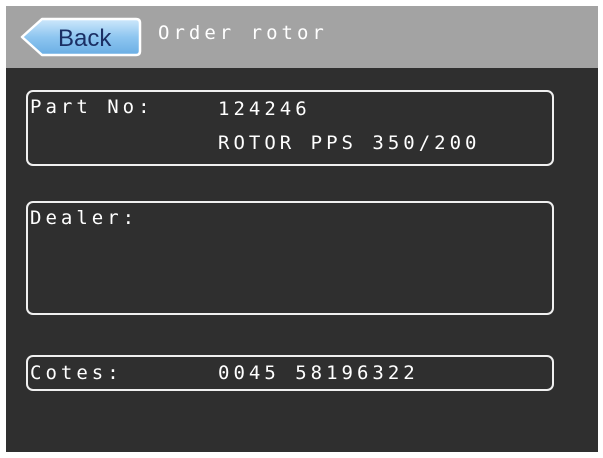 This screenshot has width=603, height=458. I want to click on part-number-label: Part No:, so click(92, 107).